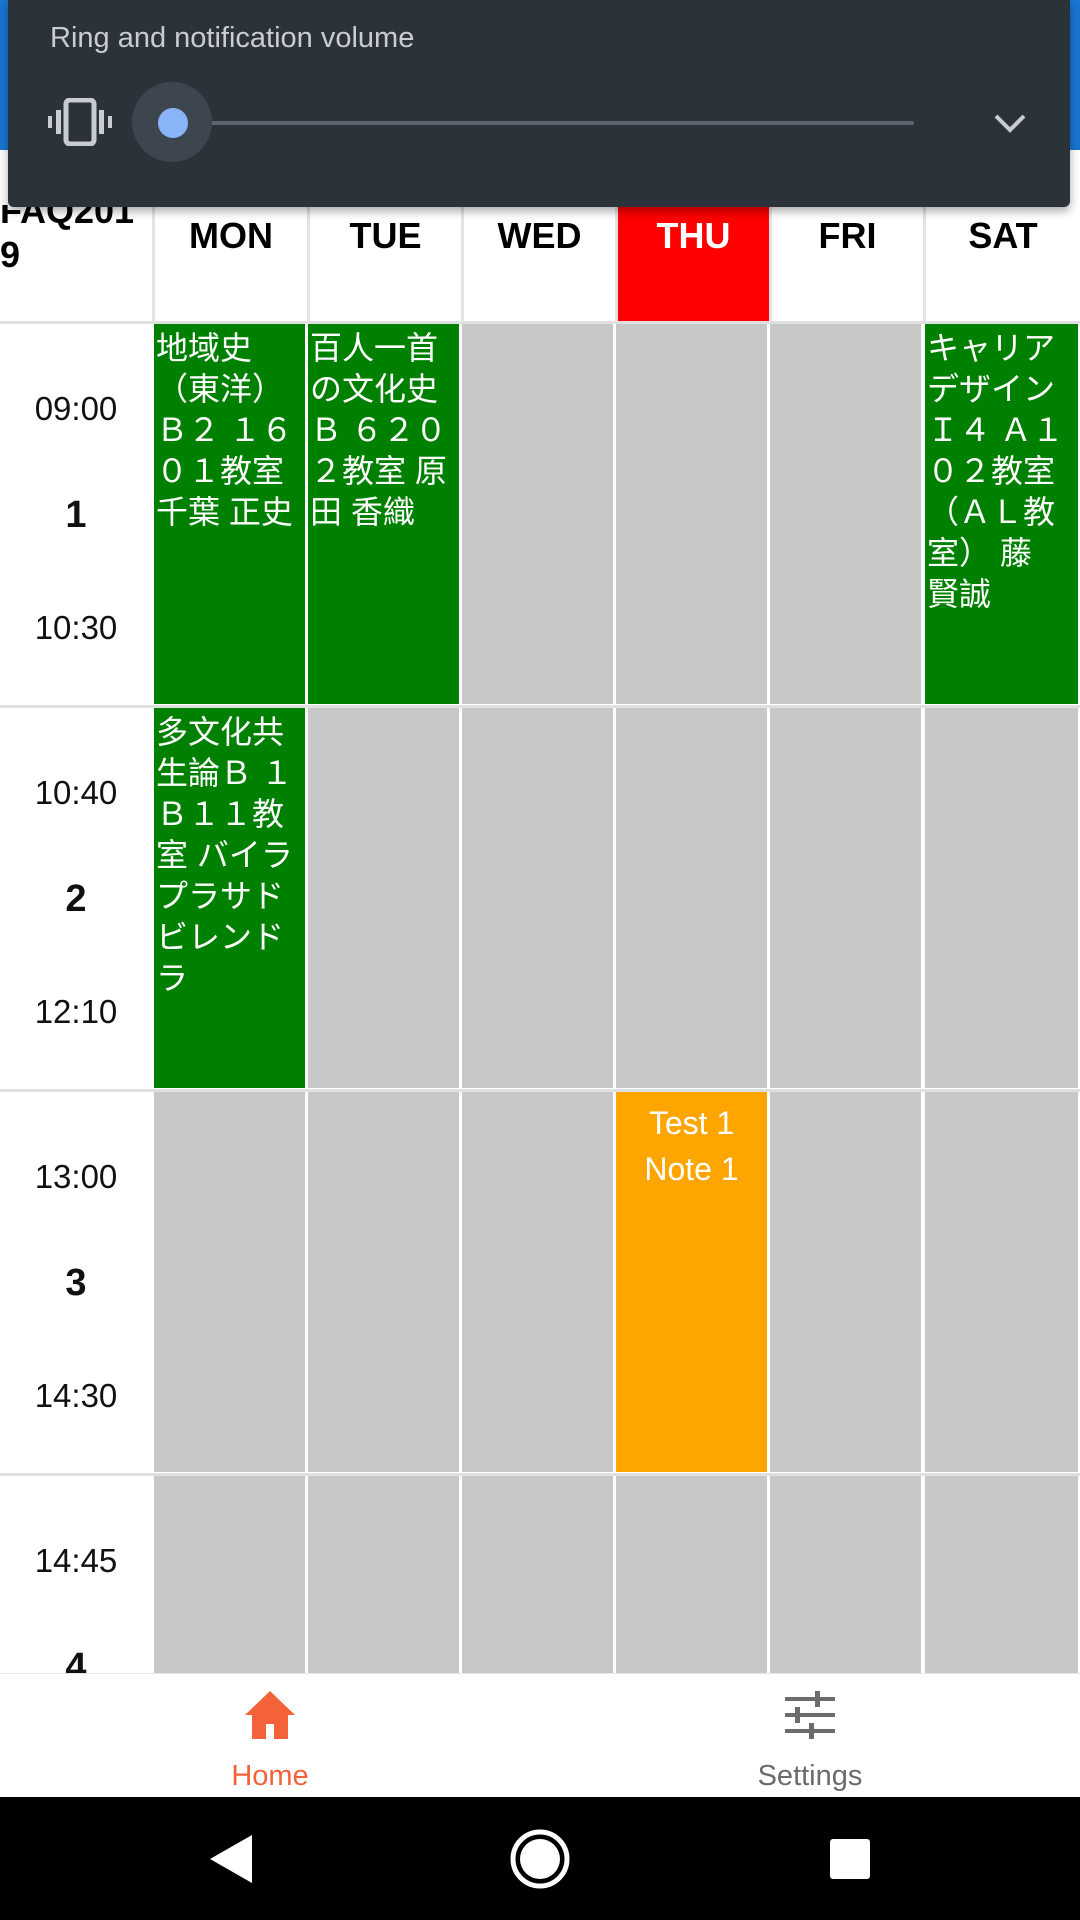 The width and height of the screenshot is (1080, 1920). I want to click on period-1-times: 09:00 1 10:30, so click(76, 515).